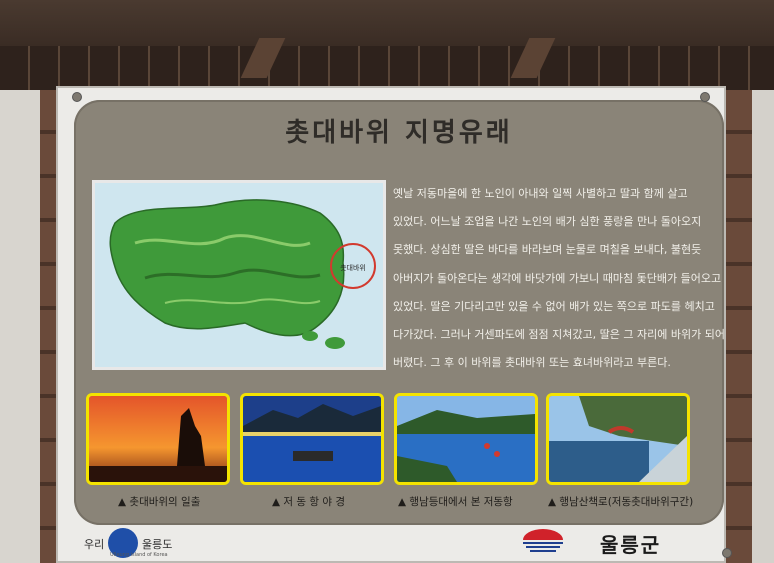 The height and width of the screenshot is (563, 774). I want to click on map-label: 촛대바위, so click(353, 267).